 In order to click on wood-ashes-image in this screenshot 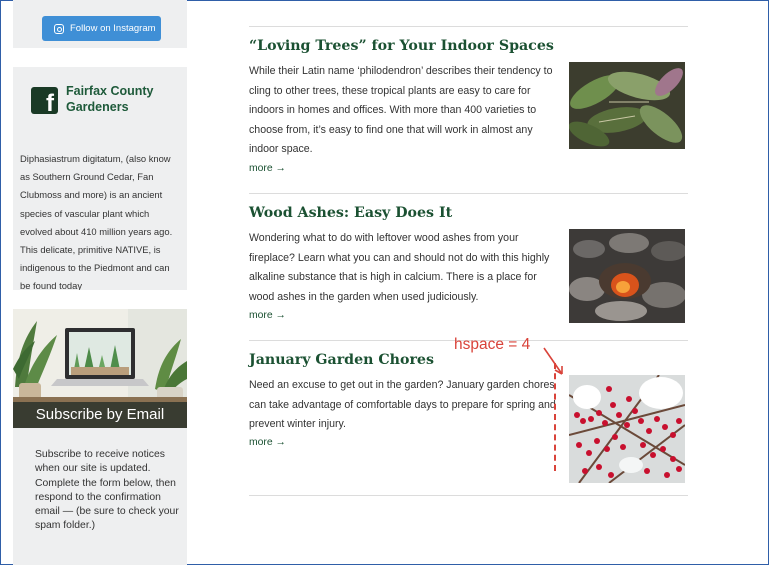, I will do `click(627, 276)`.